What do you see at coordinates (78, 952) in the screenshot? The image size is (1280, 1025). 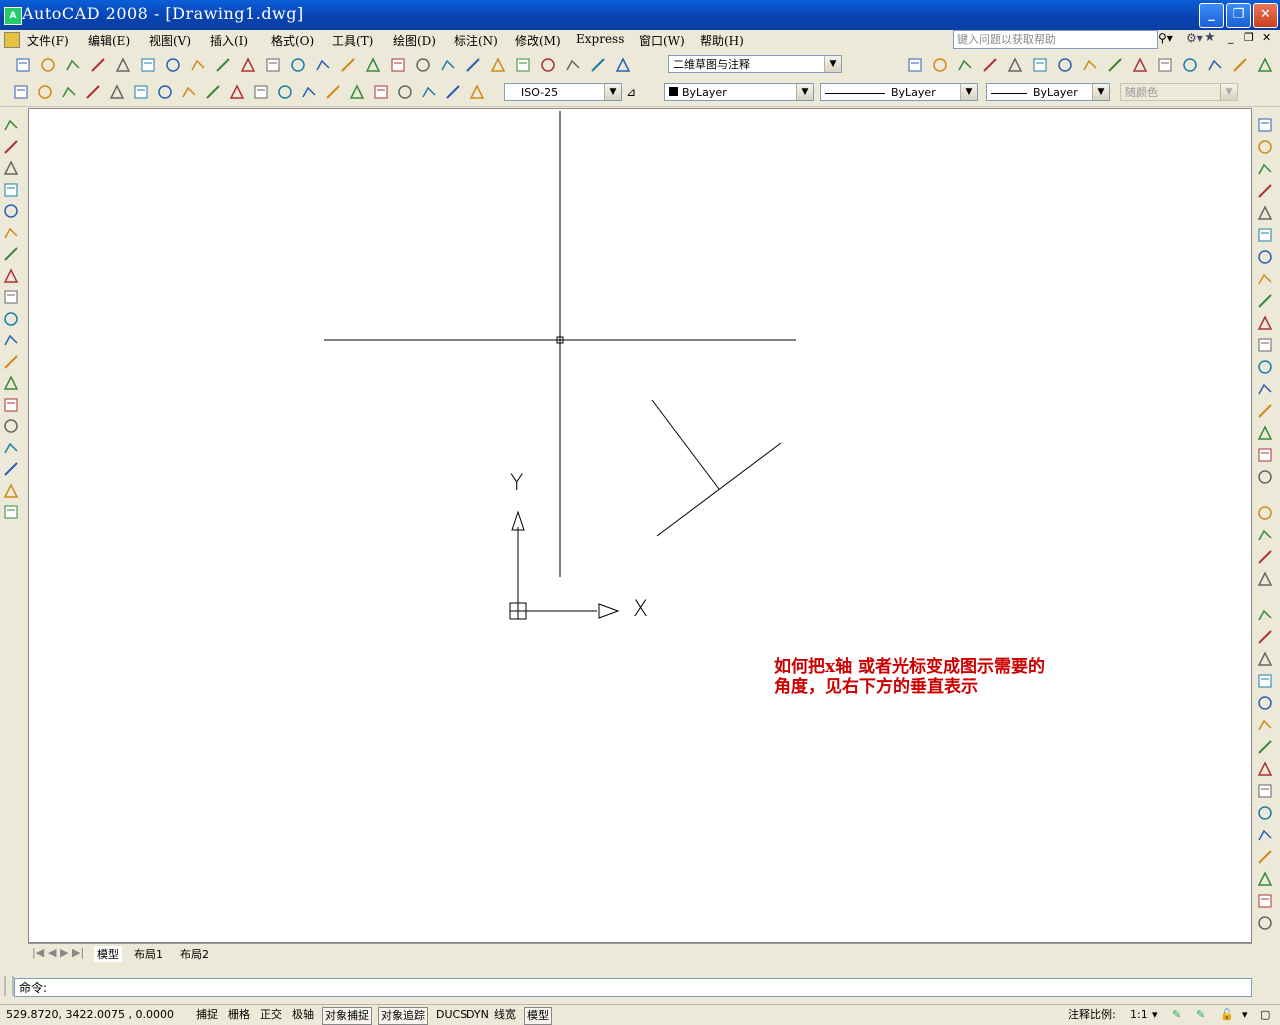 I see `tab-nav-last-icon: ▶|` at bounding box center [78, 952].